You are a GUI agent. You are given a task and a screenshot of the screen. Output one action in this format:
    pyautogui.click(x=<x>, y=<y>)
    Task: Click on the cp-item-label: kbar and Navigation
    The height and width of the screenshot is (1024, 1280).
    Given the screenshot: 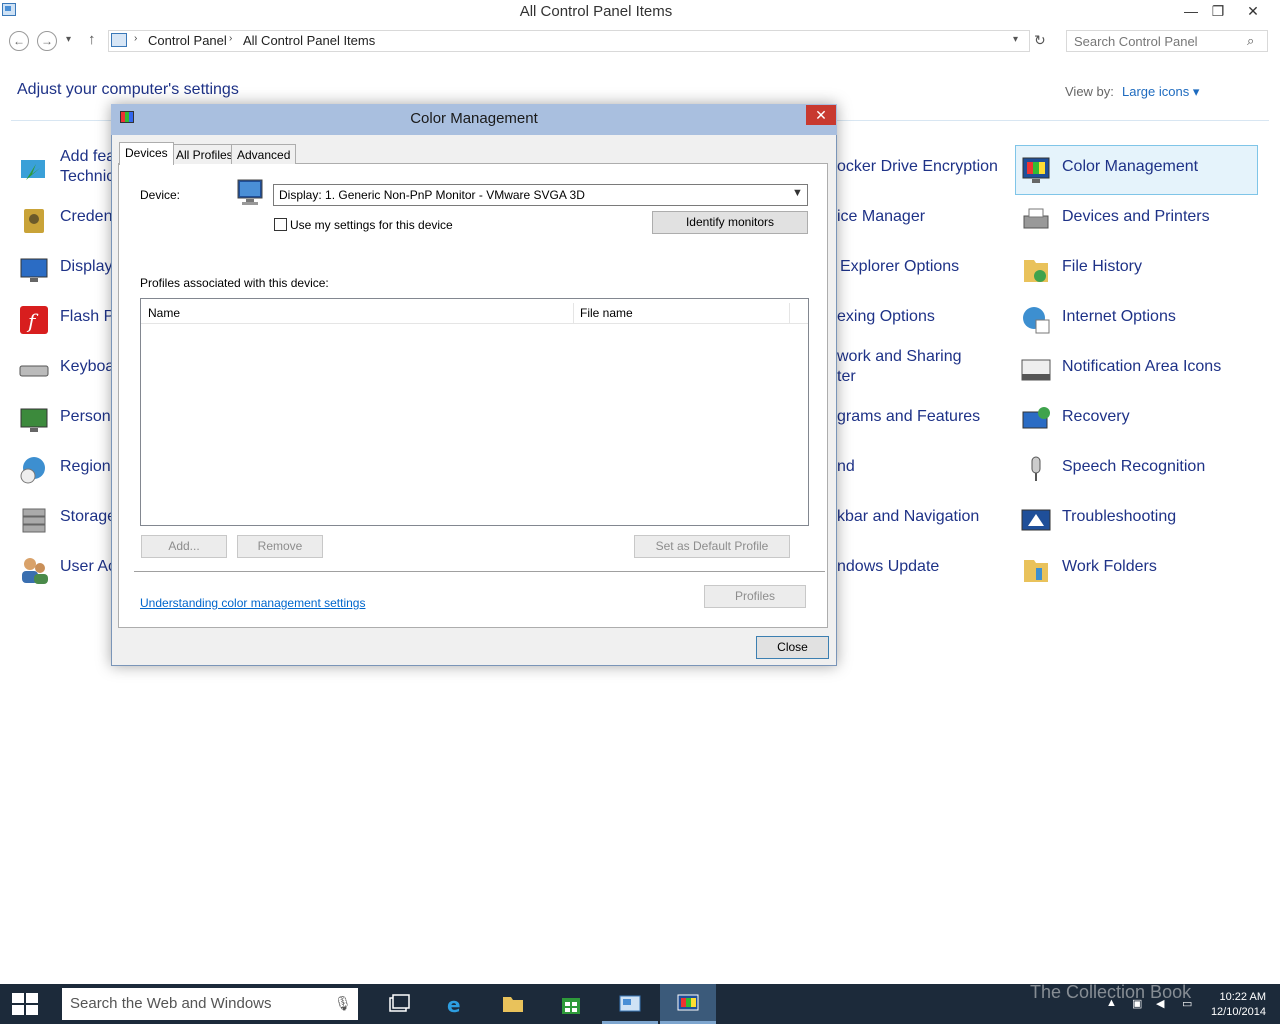 What is the action you would take?
    pyautogui.click(x=908, y=516)
    